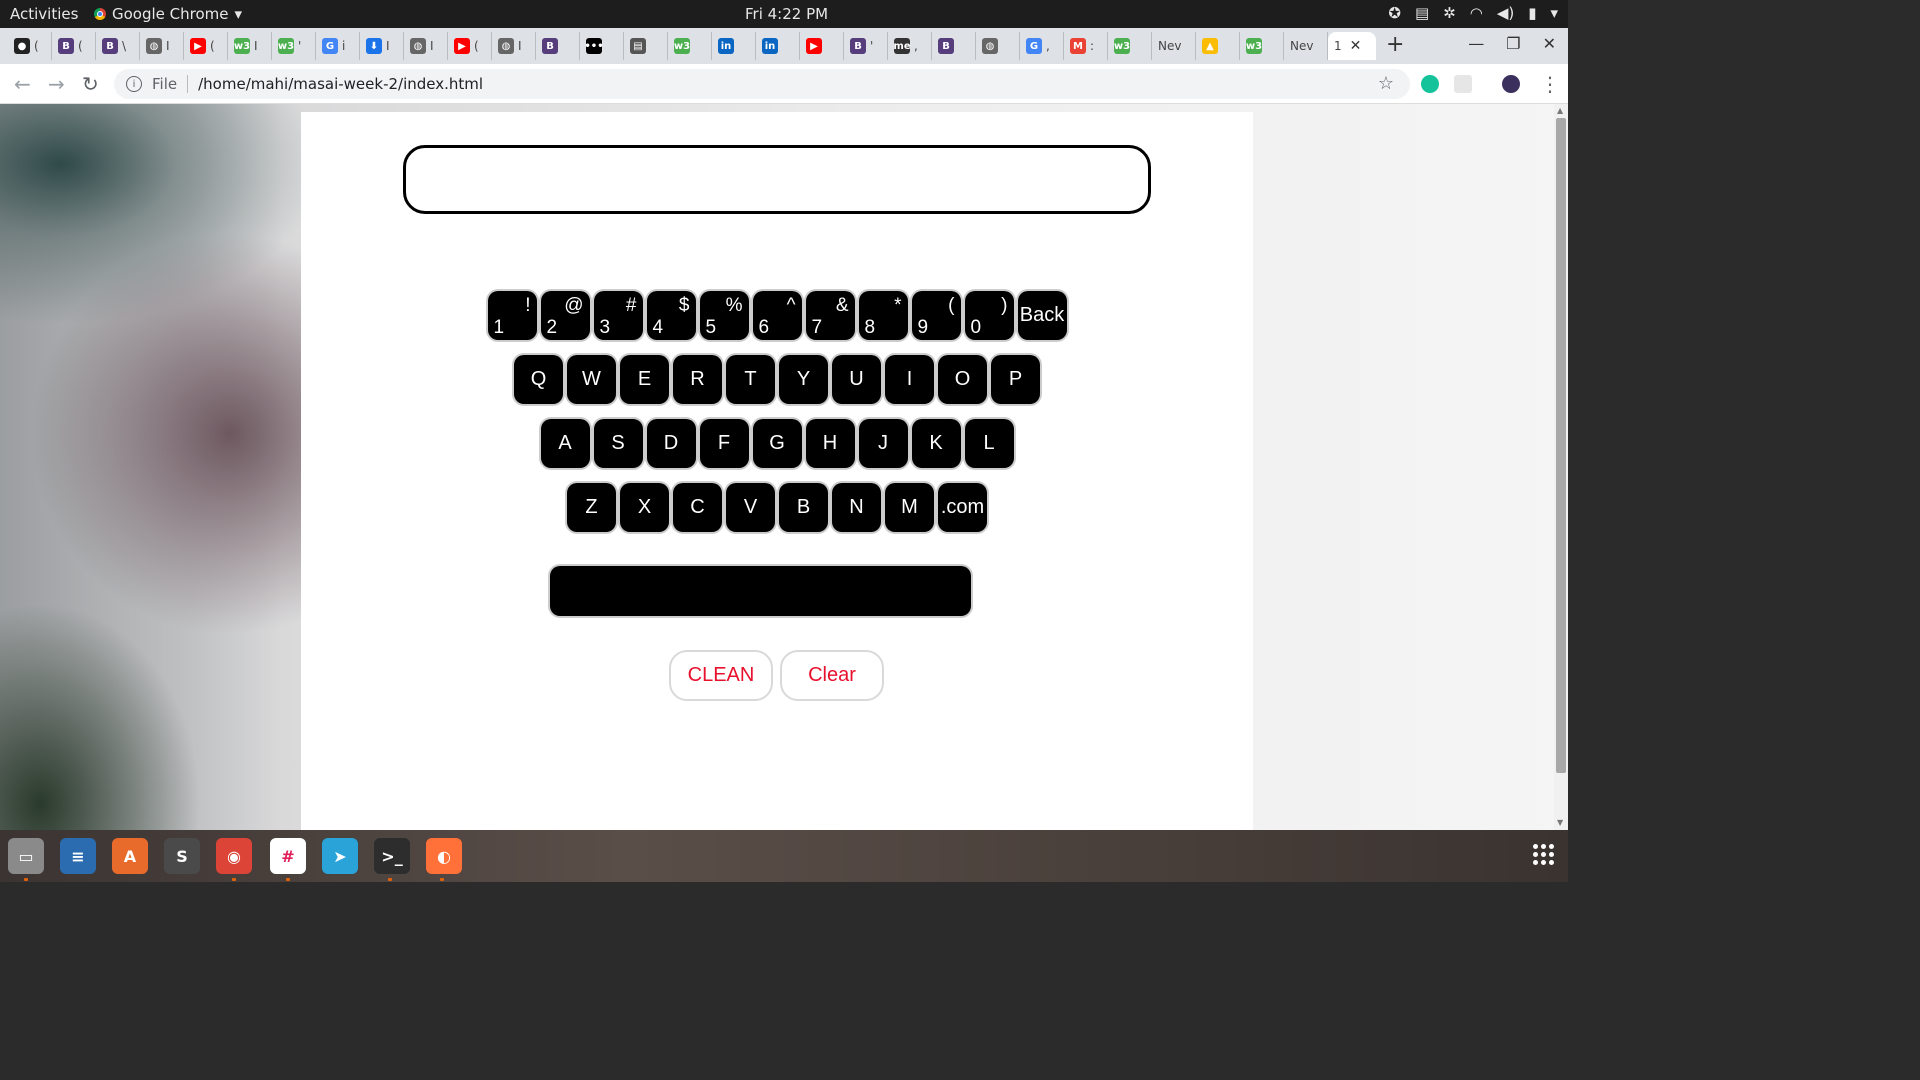  I want to click on back-button: ←, so click(22, 84).